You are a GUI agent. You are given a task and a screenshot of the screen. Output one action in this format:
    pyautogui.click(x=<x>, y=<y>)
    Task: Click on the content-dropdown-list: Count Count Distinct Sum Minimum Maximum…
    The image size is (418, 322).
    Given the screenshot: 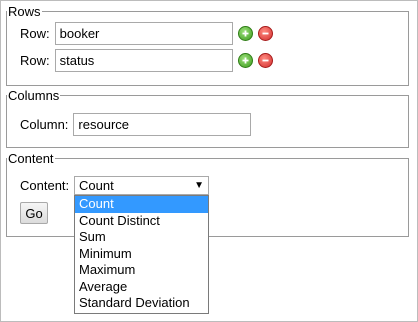 What is the action you would take?
    pyautogui.click(x=141, y=254)
    